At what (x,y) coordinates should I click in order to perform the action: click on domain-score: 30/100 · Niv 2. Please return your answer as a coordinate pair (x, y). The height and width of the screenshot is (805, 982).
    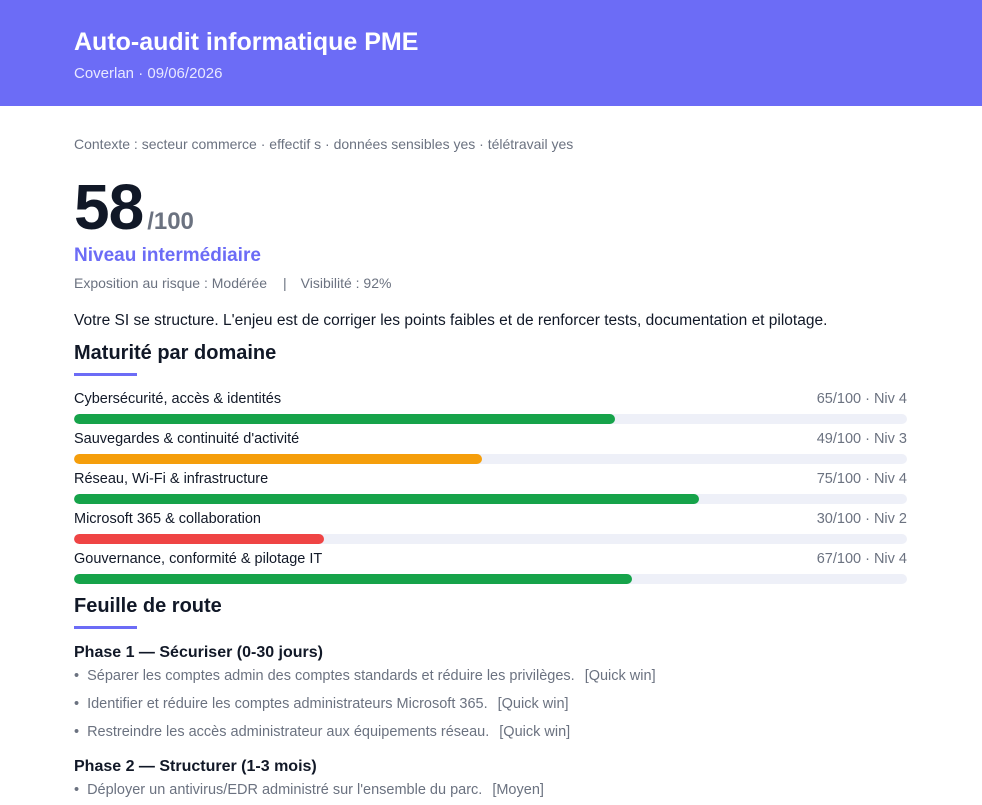
    Looking at the image, I should click on (861, 519).